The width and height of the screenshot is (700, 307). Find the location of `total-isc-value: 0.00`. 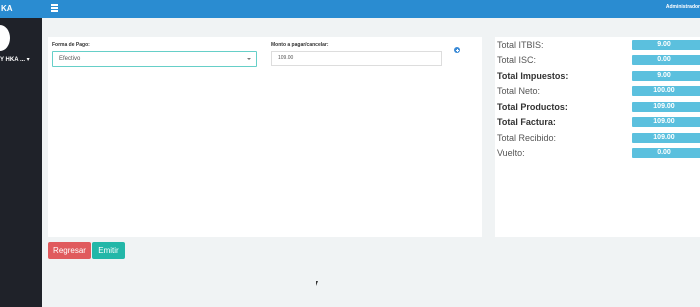

total-isc-value: 0.00 is located at coordinates (666, 60).